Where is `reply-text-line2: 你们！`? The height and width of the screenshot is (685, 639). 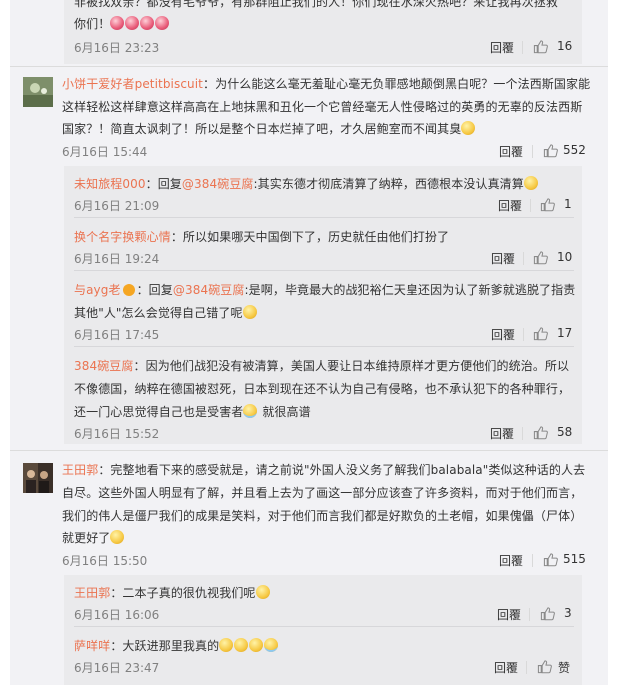
reply-text-line2: 你们！ is located at coordinates (122, 23).